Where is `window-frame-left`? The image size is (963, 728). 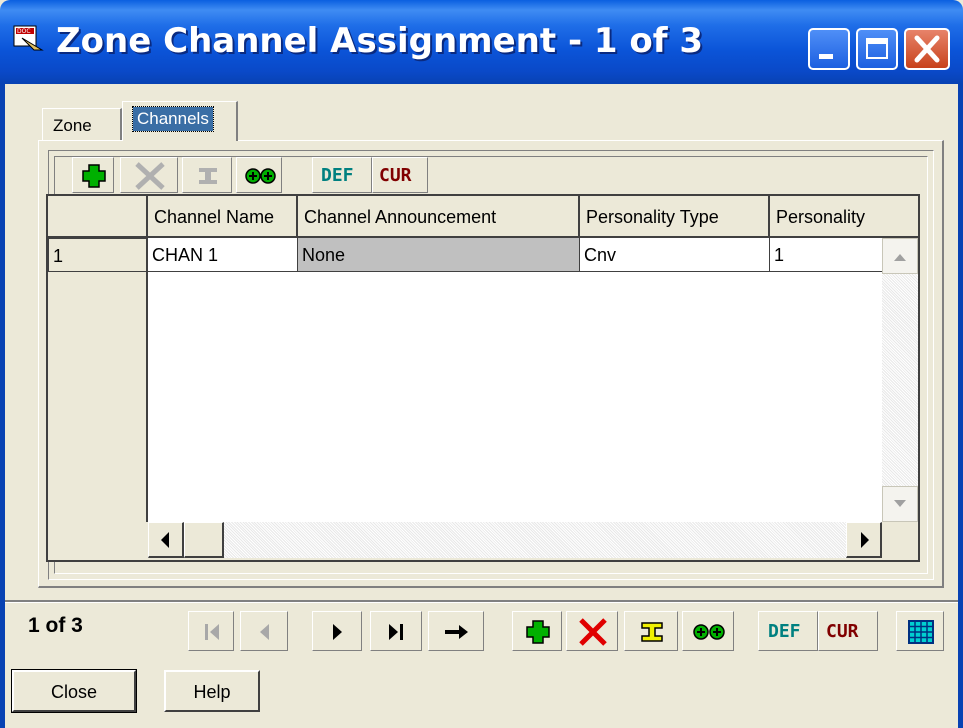 window-frame-left is located at coordinates (2, 406).